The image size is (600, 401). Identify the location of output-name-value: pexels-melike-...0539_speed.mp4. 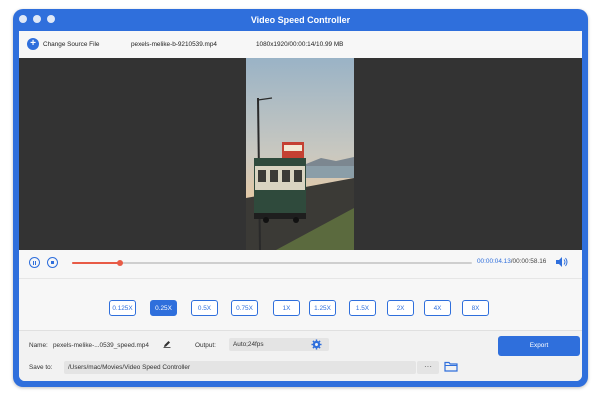
(101, 345).